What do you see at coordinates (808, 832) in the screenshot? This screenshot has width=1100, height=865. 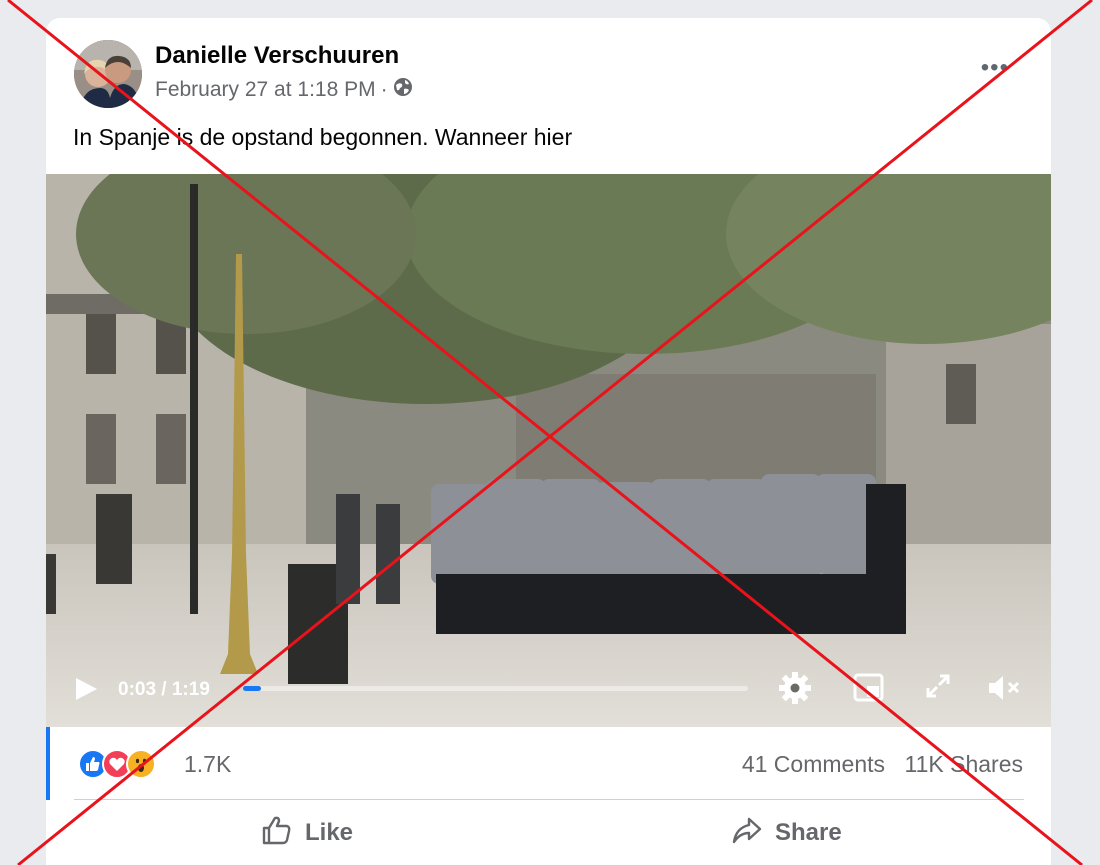 I see `share-label: Share` at bounding box center [808, 832].